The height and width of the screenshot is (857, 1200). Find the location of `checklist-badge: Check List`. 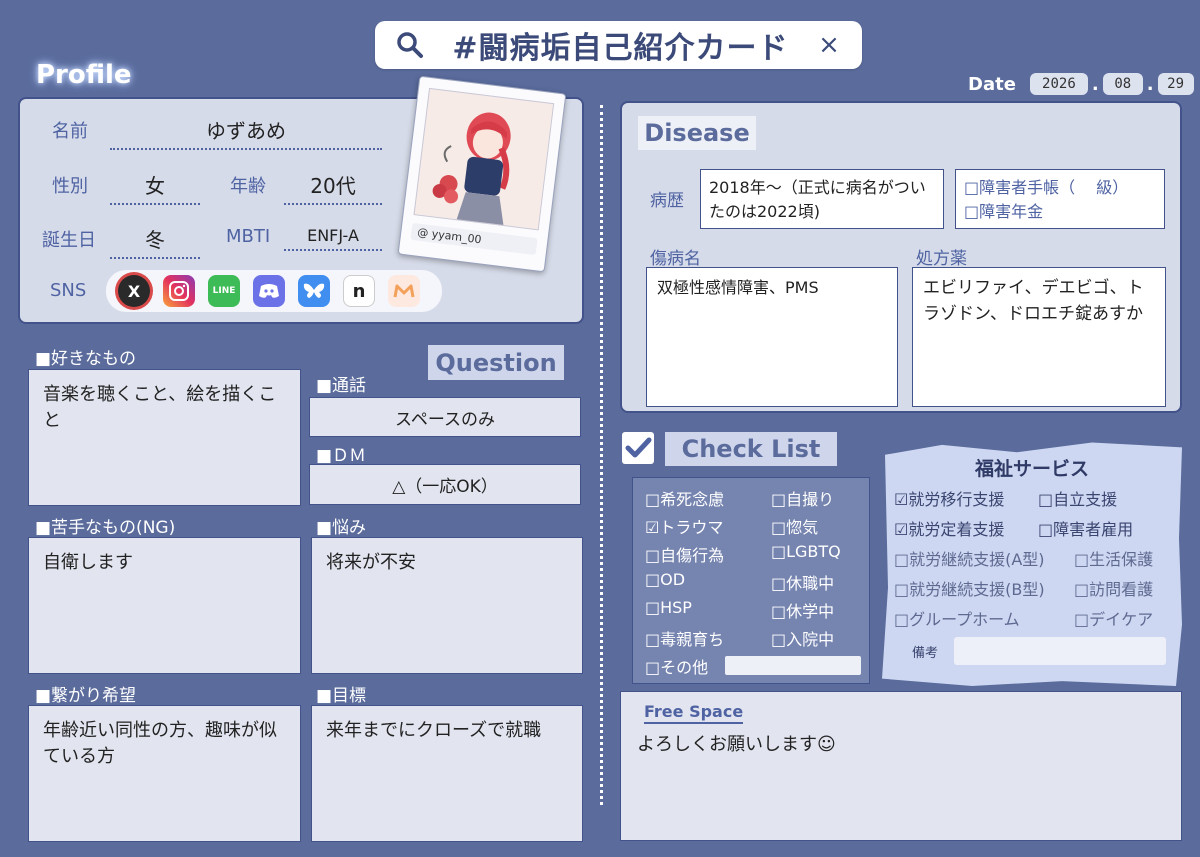

checklist-badge: Check List is located at coordinates (751, 449).